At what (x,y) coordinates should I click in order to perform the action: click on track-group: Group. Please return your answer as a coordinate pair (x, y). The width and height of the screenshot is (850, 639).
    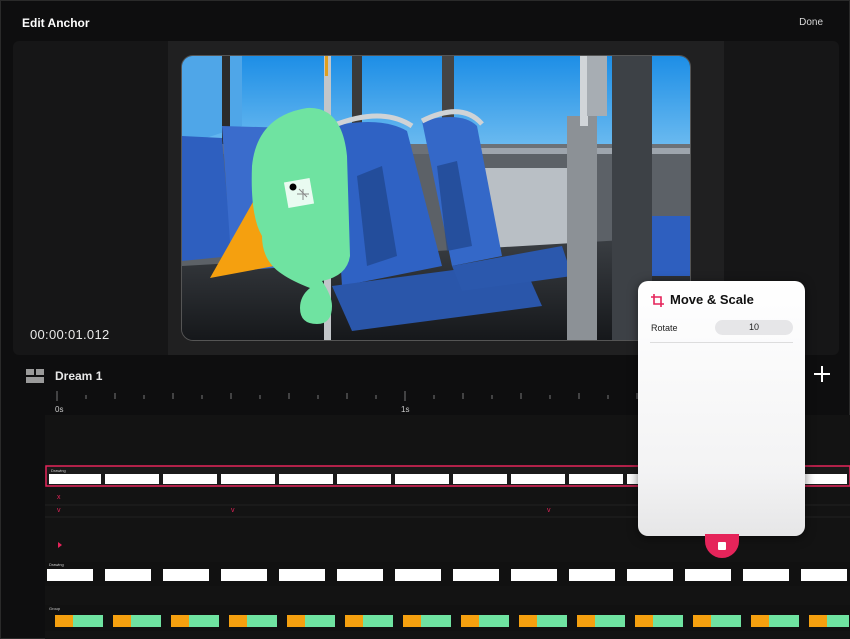
    Looking at the image, I should click on (447, 618).